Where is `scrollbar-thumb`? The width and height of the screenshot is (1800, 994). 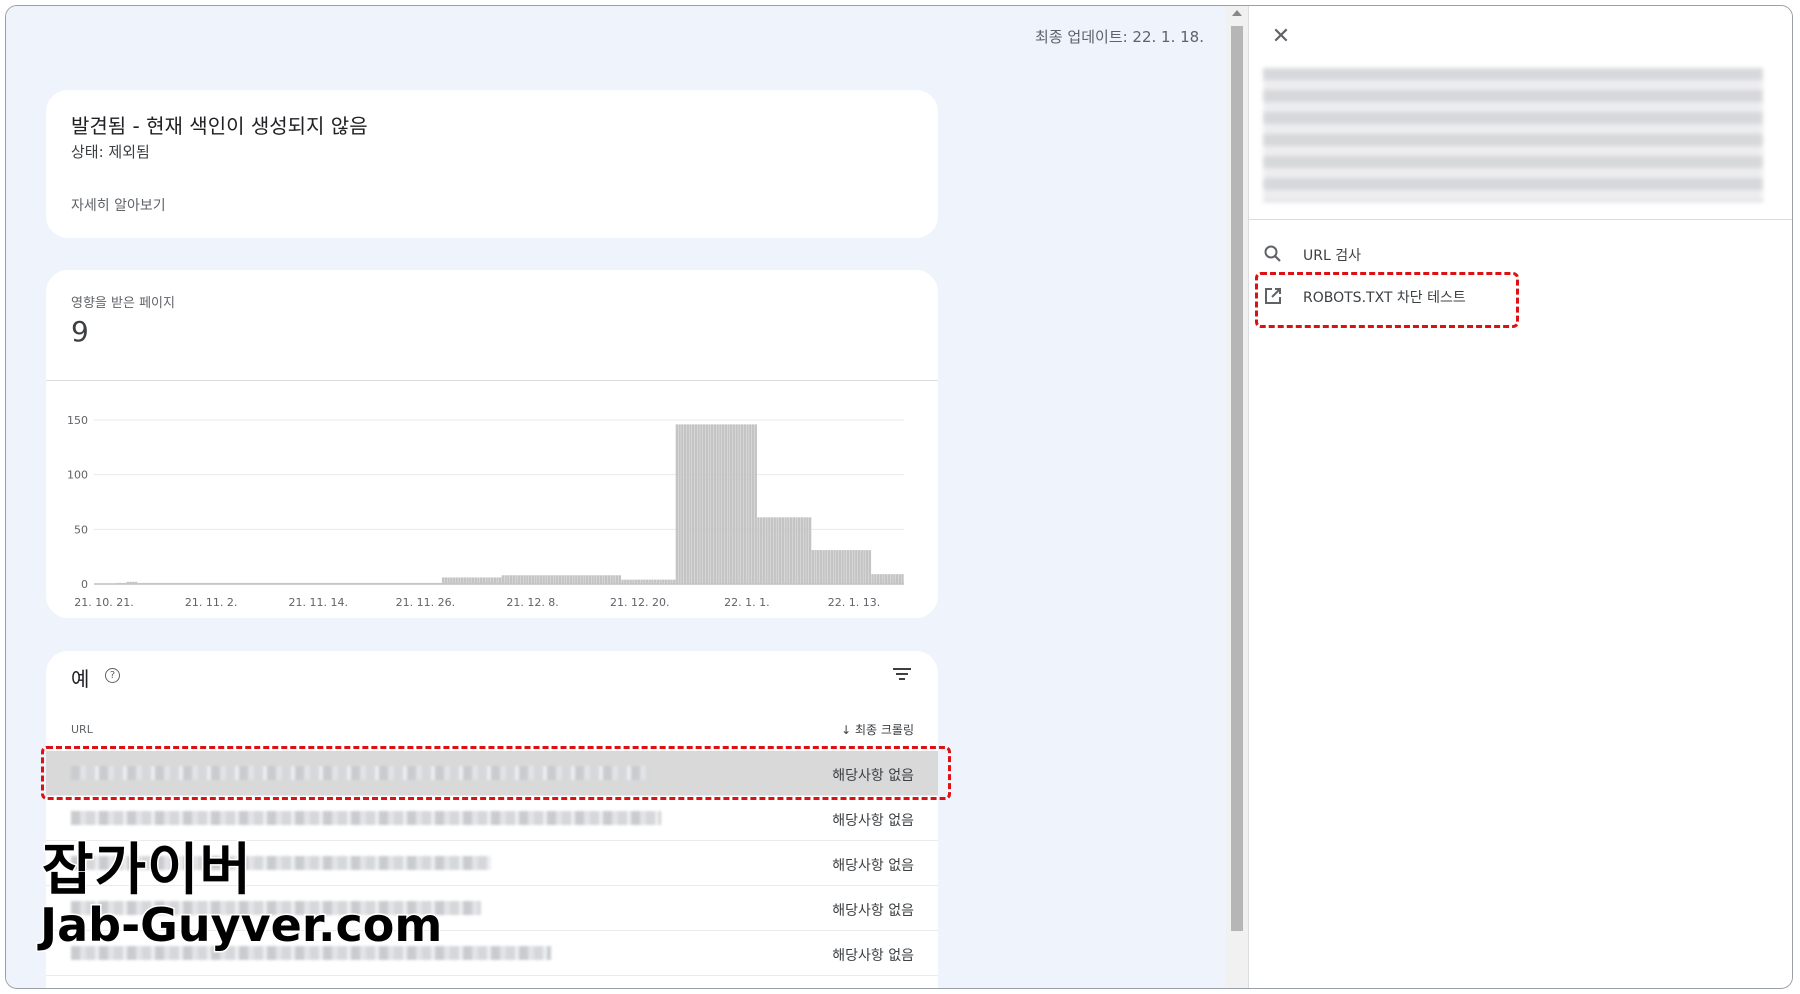 scrollbar-thumb is located at coordinates (1237, 478).